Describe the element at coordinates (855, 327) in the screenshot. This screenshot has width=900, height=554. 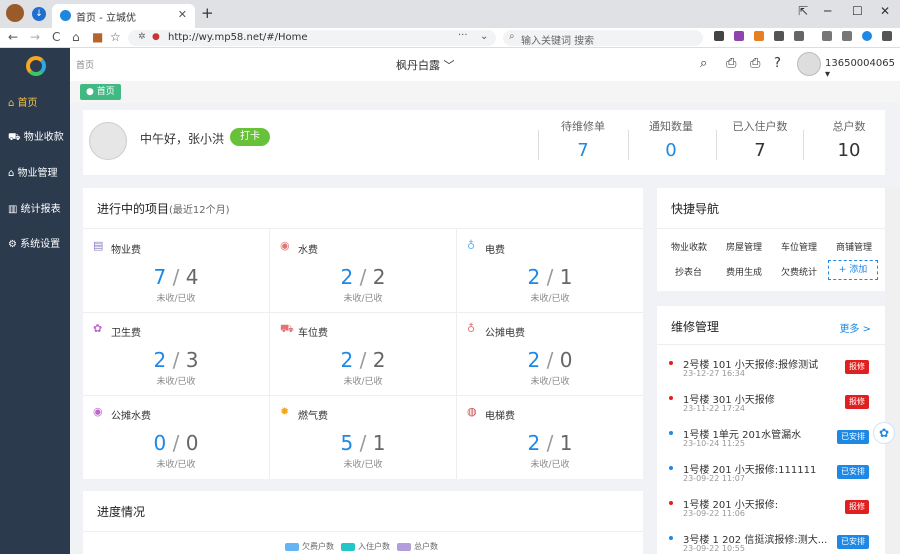
I see `more-link: 更多 >` at that location.